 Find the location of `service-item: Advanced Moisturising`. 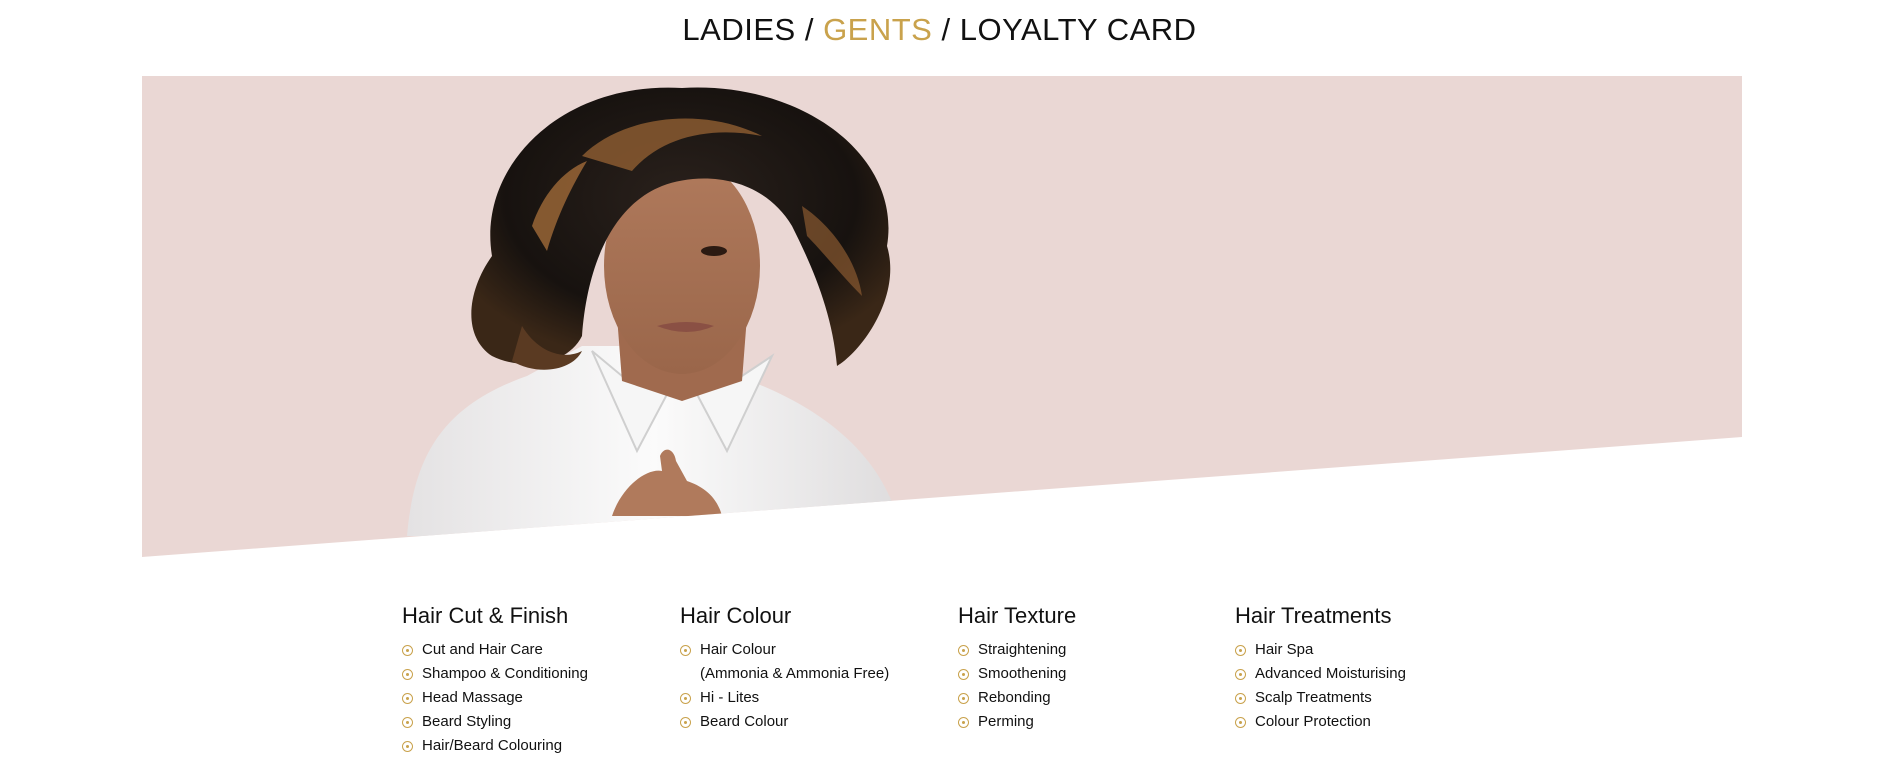

service-item: Advanced Moisturising is located at coordinates (1370, 674).